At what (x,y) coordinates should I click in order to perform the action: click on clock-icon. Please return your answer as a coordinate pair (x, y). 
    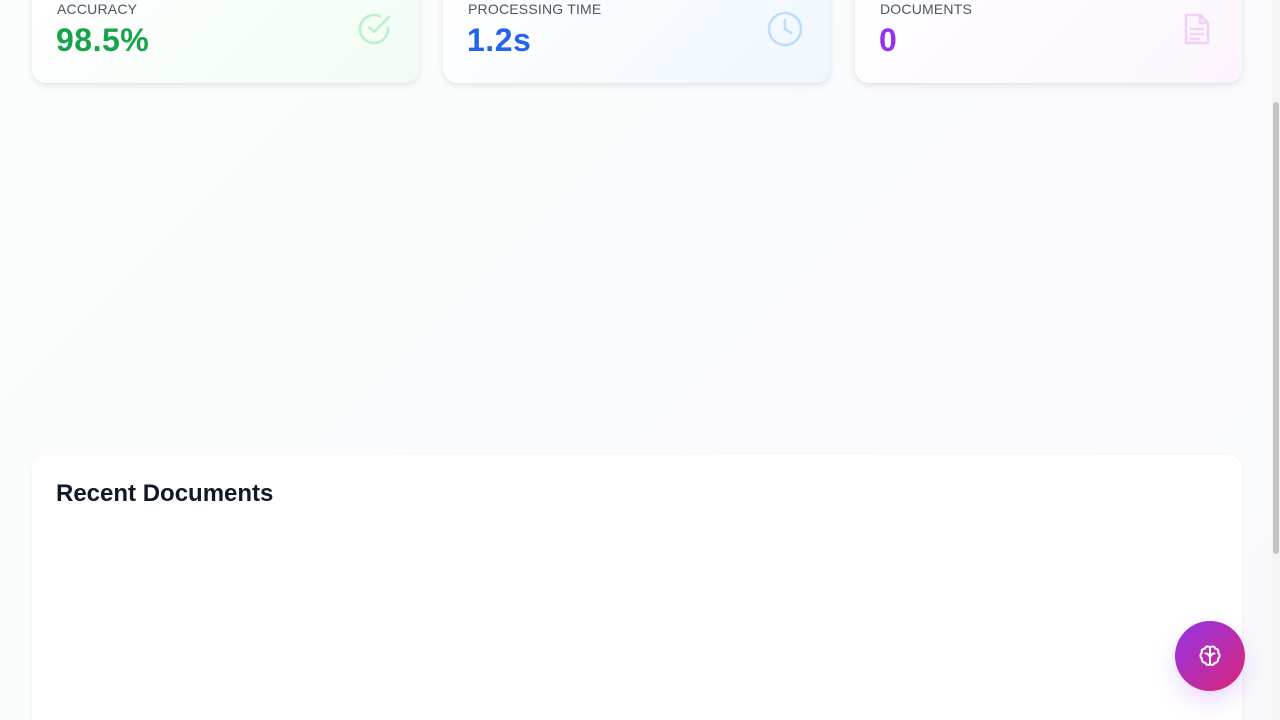
    Looking at the image, I should click on (785, 29).